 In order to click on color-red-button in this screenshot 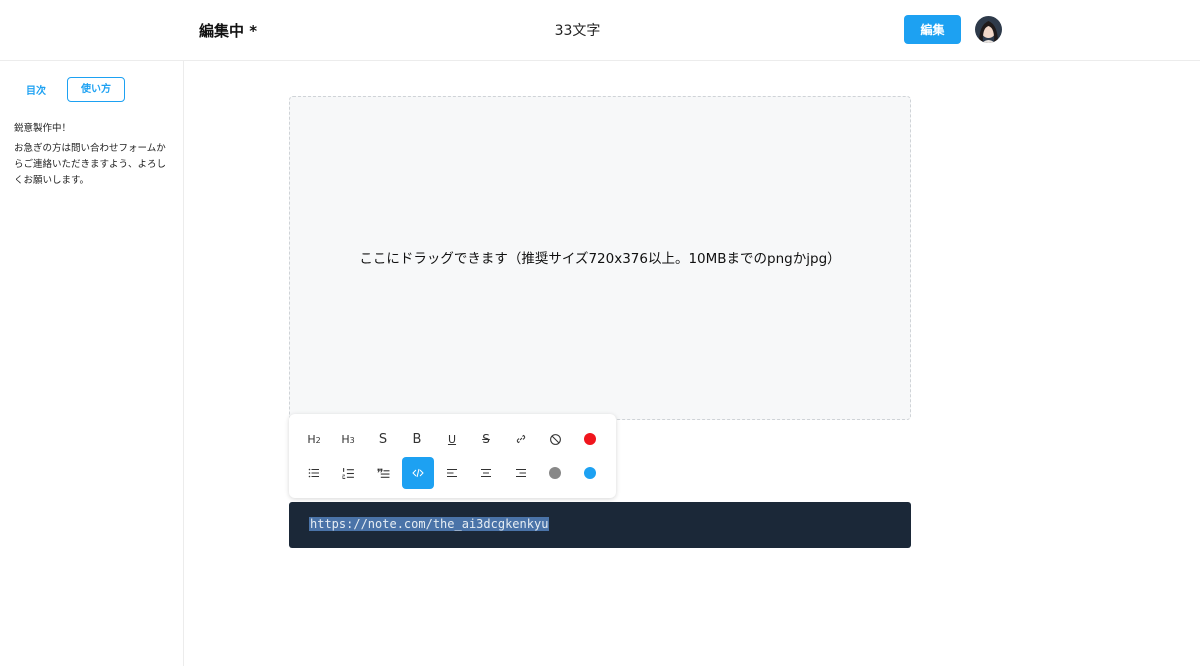, I will do `click(590, 439)`.